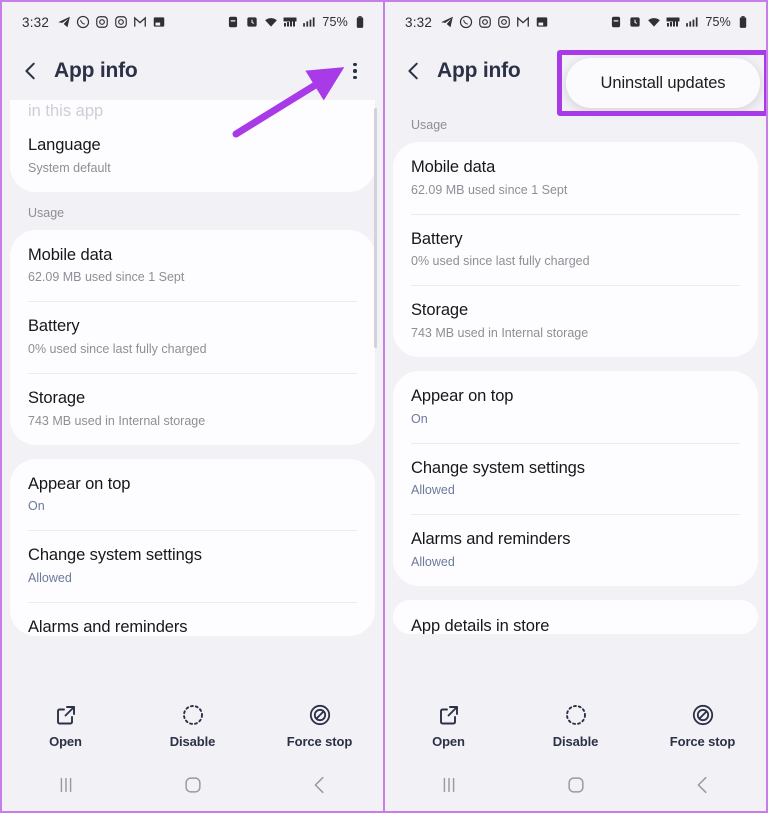 The height and width of the screenshot is (813, 768). I want to click on list-item: Alarms and reminders, so click(192, 618).